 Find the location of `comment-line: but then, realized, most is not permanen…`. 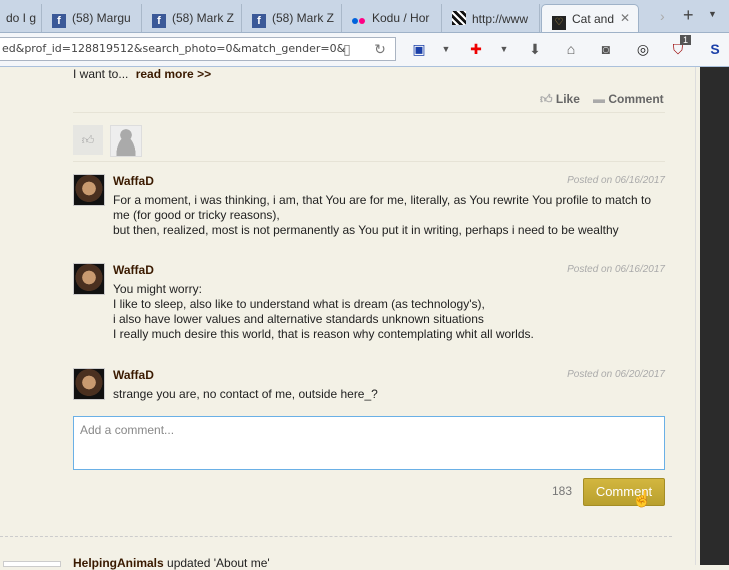

comment-line: but then, realized, most is not permanen… is located at coordinates (366, 230).